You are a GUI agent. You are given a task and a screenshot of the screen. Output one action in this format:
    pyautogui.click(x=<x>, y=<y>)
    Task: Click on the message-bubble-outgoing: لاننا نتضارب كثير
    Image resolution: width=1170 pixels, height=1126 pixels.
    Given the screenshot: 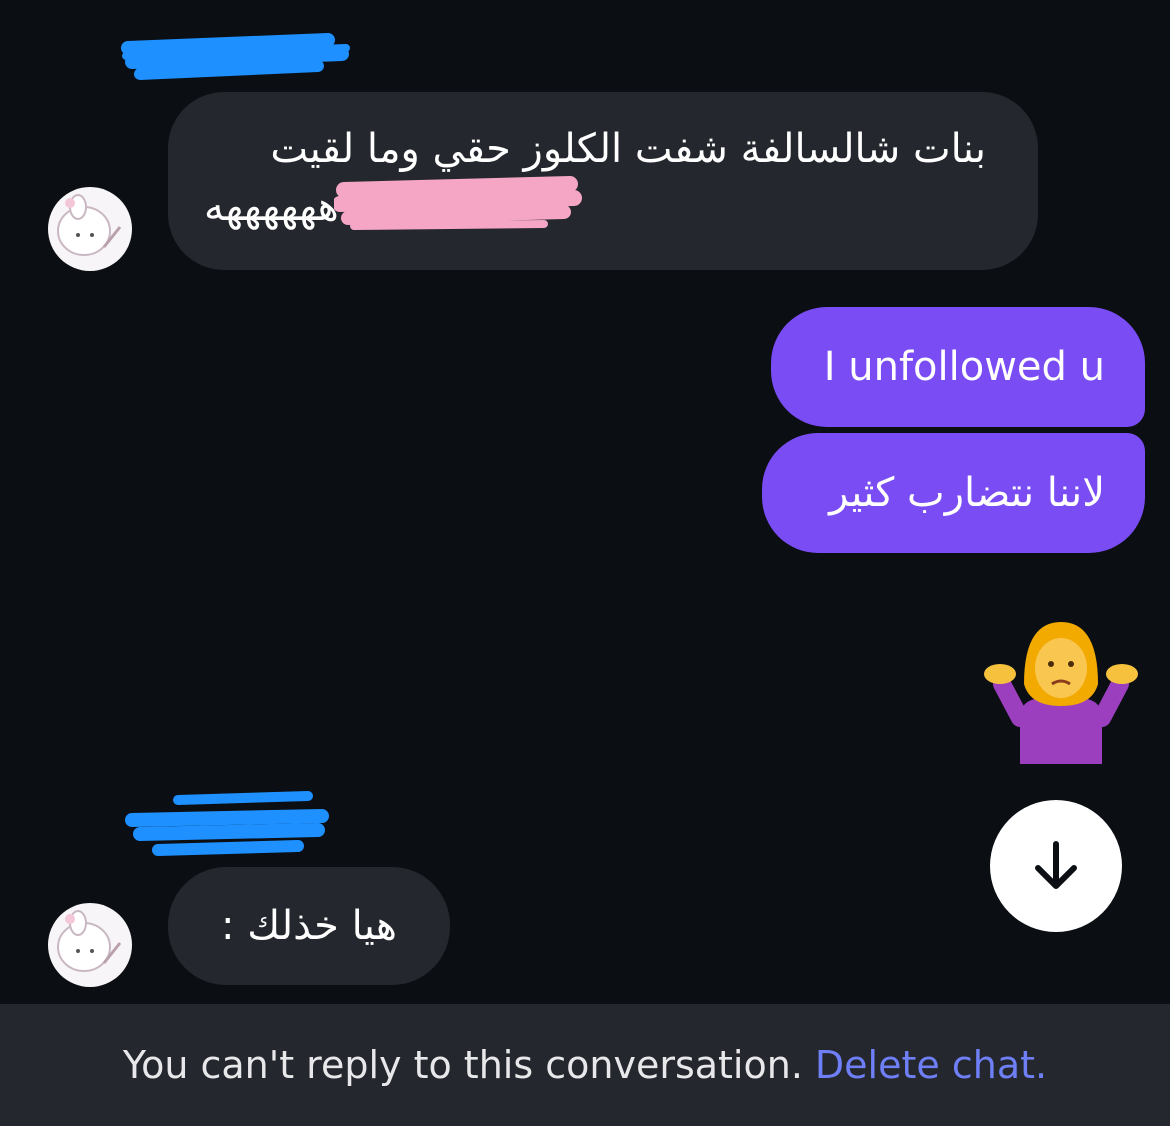 What is the action you would take?
    pyautogui.click(x=953, y=493)
    